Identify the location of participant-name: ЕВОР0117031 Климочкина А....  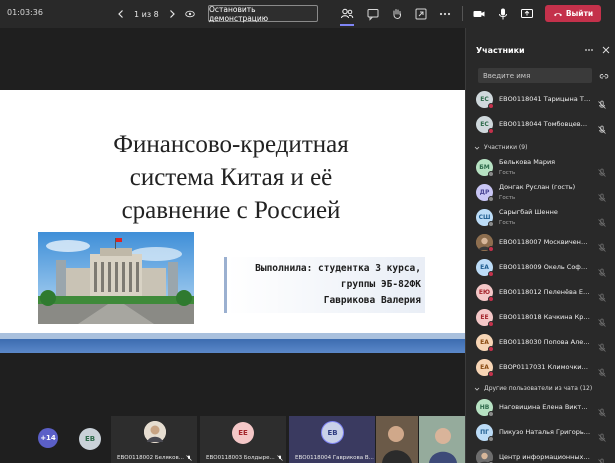
(545, 367).